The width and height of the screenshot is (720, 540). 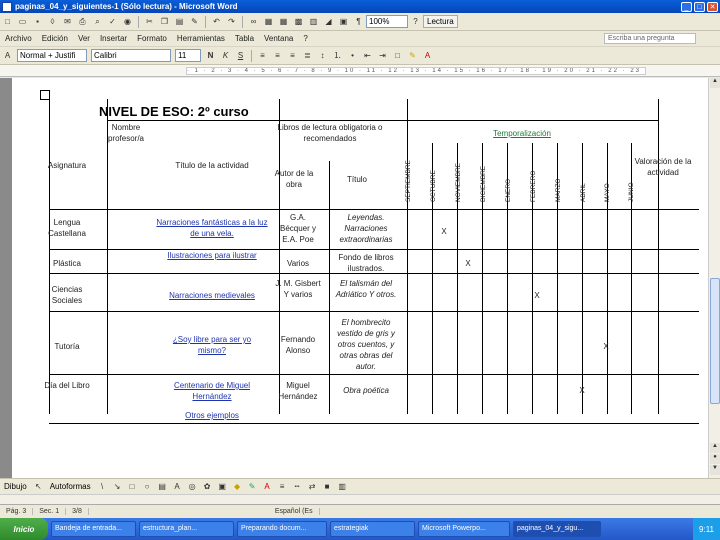 What do you see at coordinates (382, 56) in the screenshot?
I see `increase-indent-icon: ⇥` at bounding box center [382, 56].